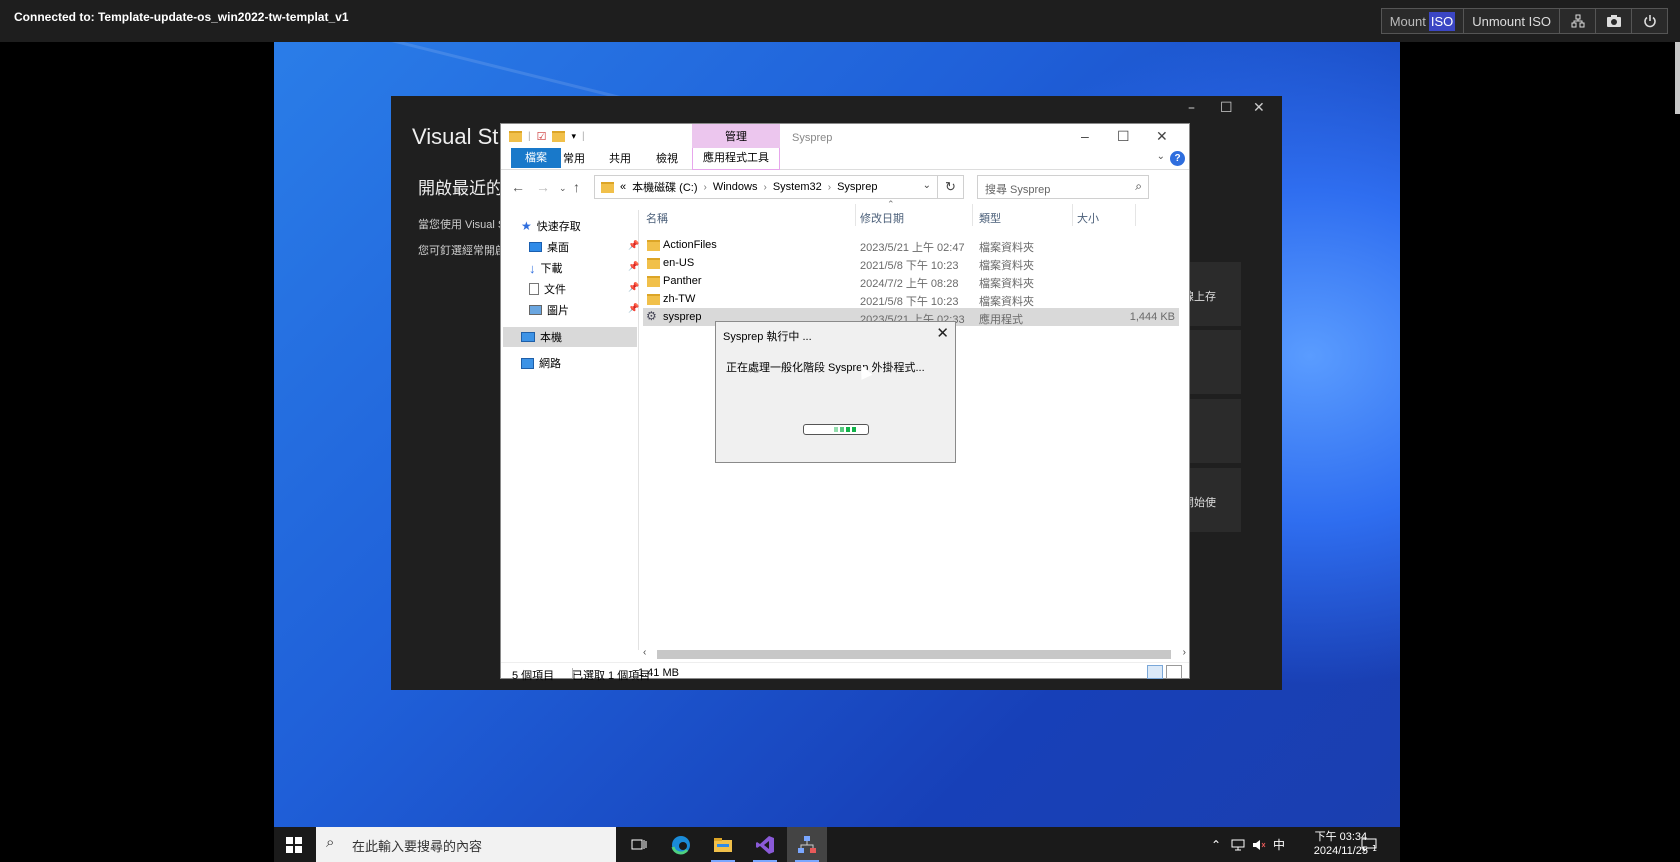 The width and height of the screenshot is (1680, 862). I want to click on vs-text-line: 當您使用 Visual S, so click(462, 225).